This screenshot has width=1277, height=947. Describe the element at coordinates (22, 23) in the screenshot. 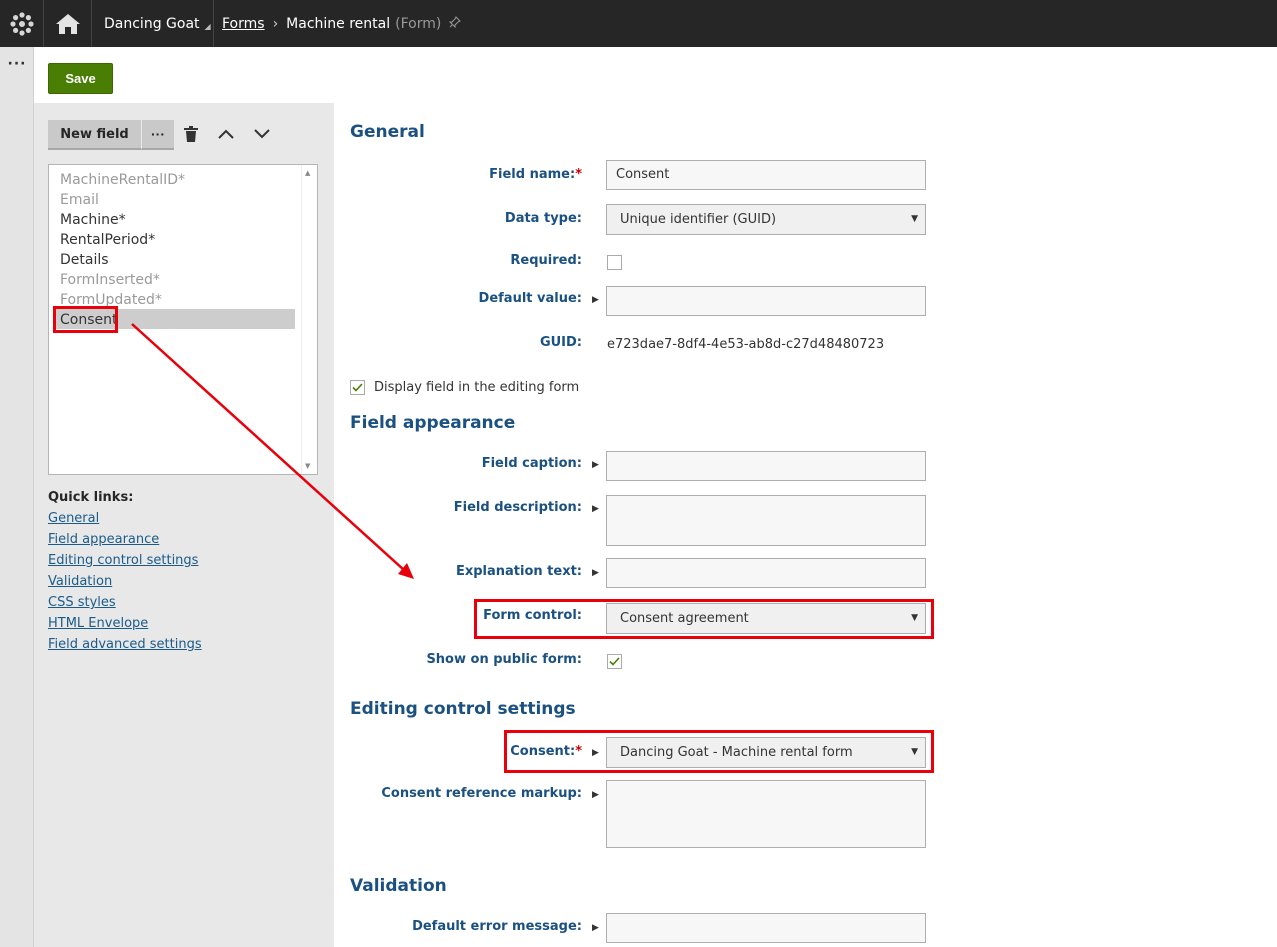

I see `kentico-logo-icon` at that location.